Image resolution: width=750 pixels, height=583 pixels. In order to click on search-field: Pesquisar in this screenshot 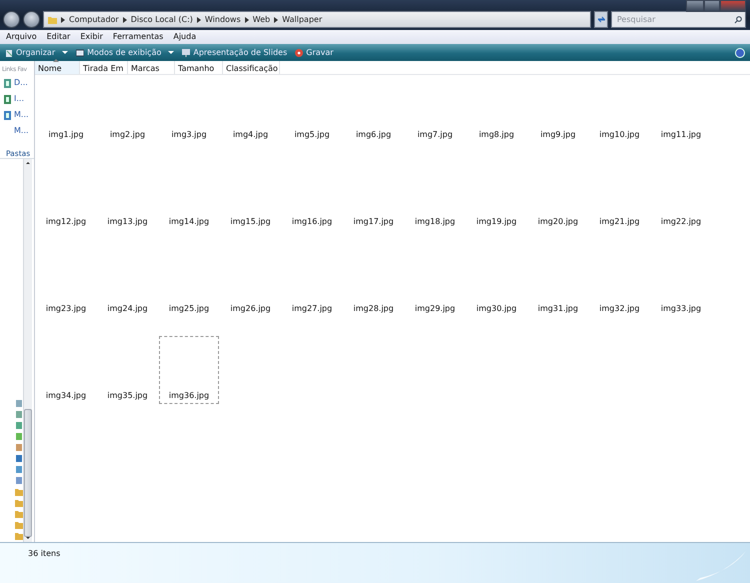, I will do `click(674, 19)`.